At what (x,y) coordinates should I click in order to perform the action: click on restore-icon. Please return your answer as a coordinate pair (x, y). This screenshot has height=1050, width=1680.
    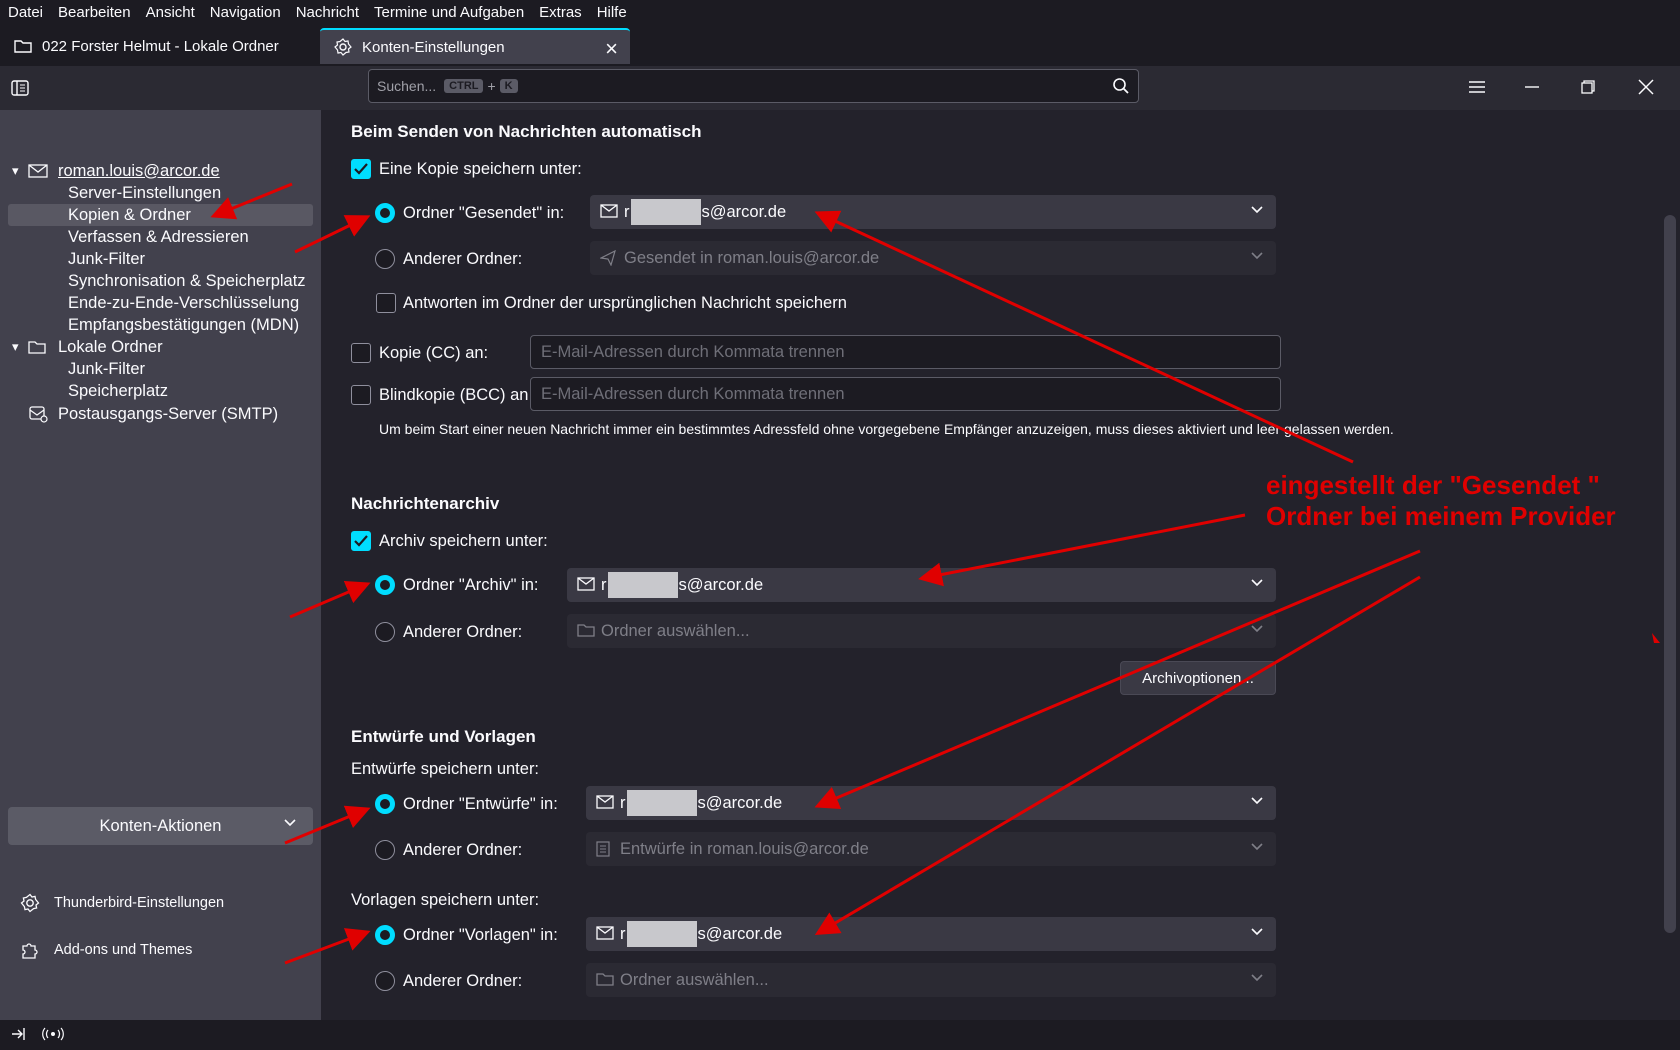
    Looking at the image, I should click on (1588, 87).